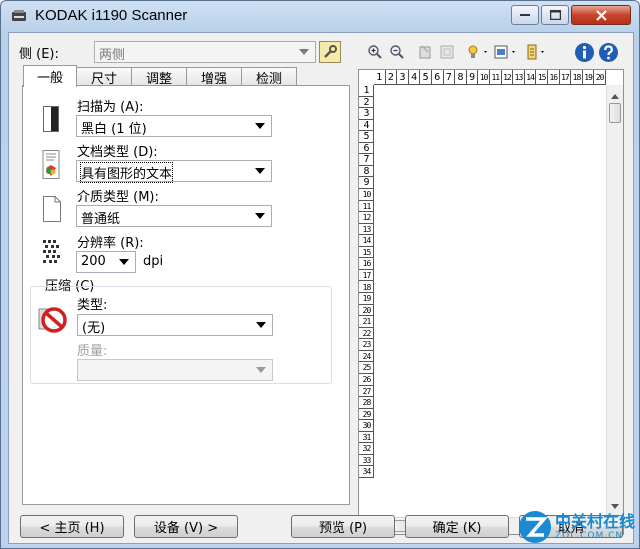 The width and height of the screenshot is (640, 549). I want to click on help-button, so click(608, 52).